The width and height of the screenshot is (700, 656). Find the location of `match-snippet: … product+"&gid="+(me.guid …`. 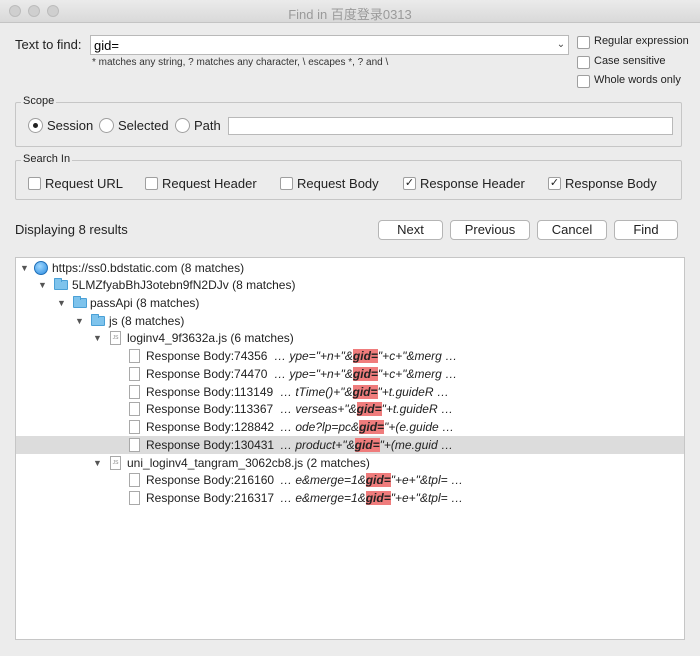

match-snippet: … product+"&gid="+(me.guid … is located at coordinates (366, 445).